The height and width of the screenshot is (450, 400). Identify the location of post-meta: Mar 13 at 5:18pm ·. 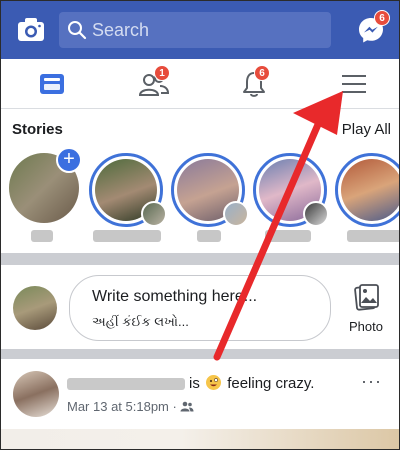
(130, 406).